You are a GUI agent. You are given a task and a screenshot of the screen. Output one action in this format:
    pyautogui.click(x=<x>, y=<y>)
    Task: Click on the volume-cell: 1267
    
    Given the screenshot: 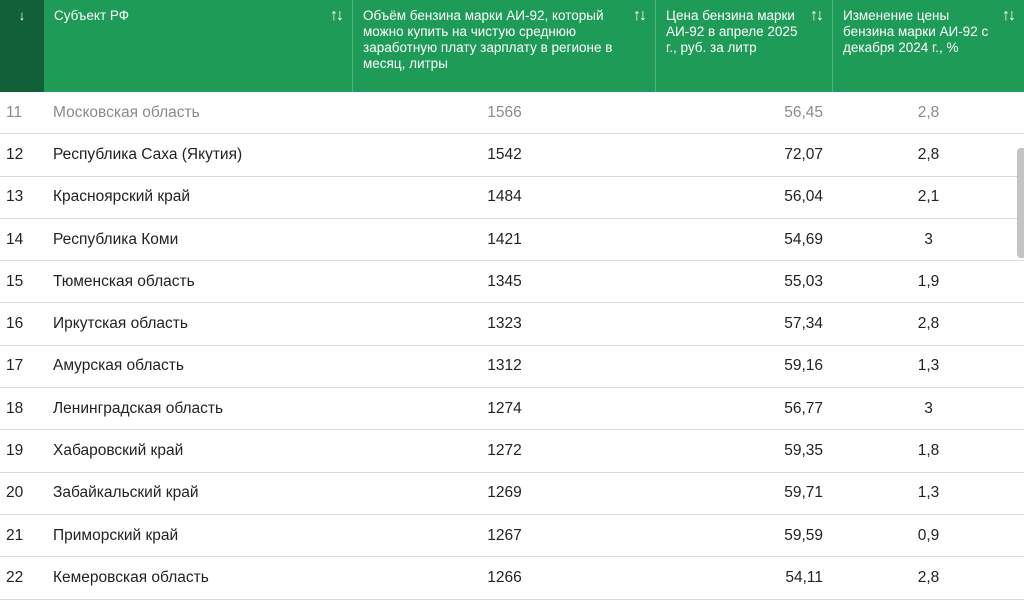 What is the action you would take?
    pyautogui.click(x=504, y=535)
    